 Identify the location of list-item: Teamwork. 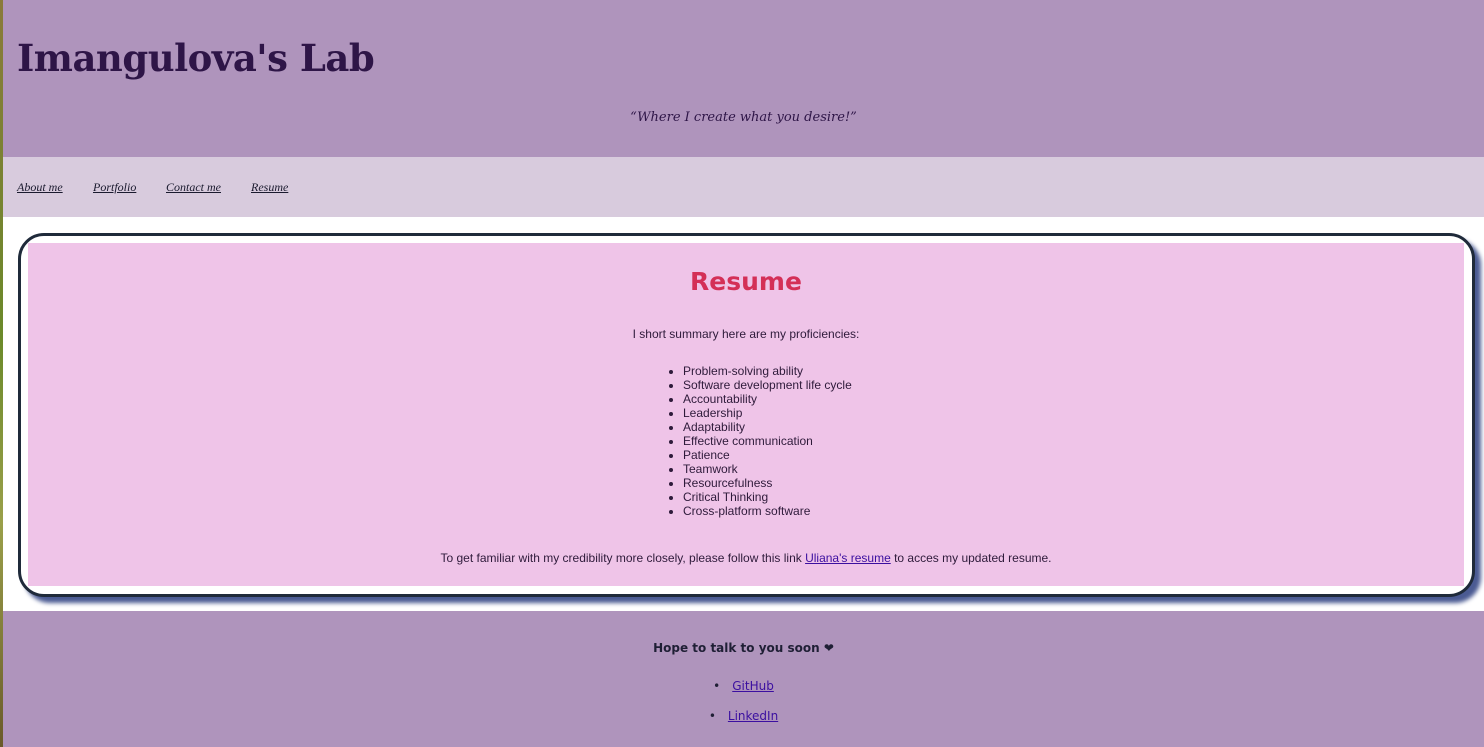
(767, 469).